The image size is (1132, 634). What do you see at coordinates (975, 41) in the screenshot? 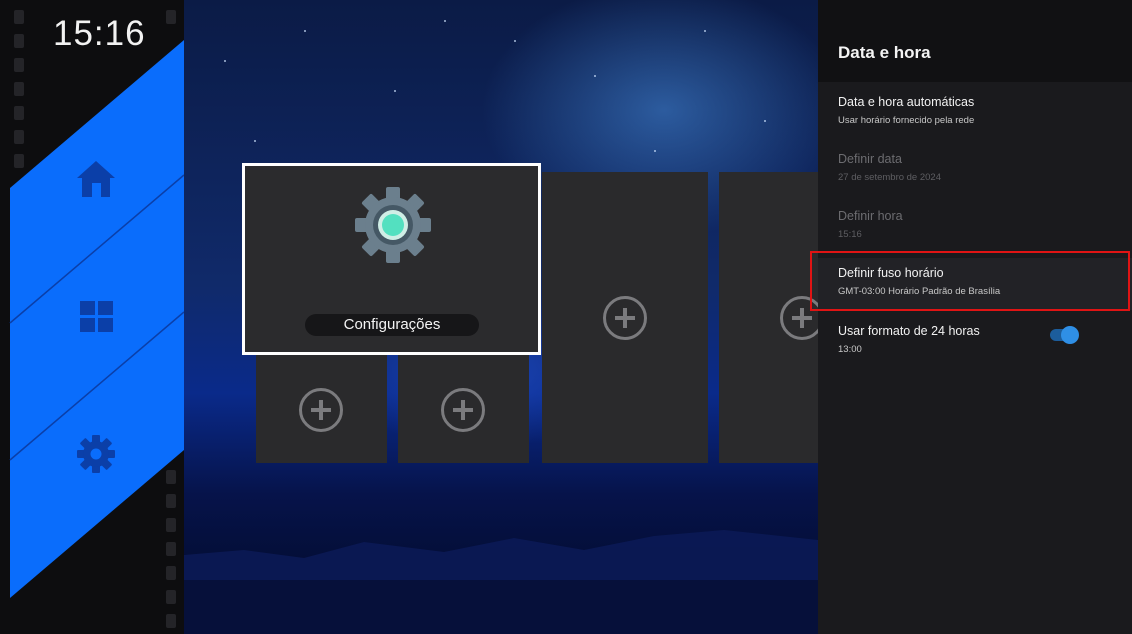
I see `panel-header: Data e hora` at bounding box center [975, 41].